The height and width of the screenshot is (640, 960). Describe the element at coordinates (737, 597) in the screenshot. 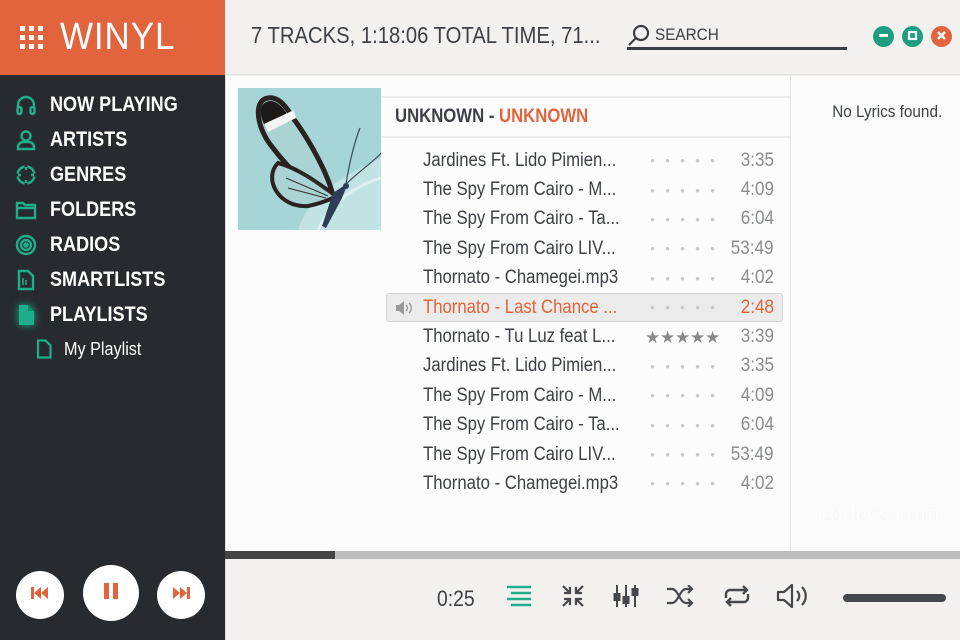

I see `repeat-button` at that location.